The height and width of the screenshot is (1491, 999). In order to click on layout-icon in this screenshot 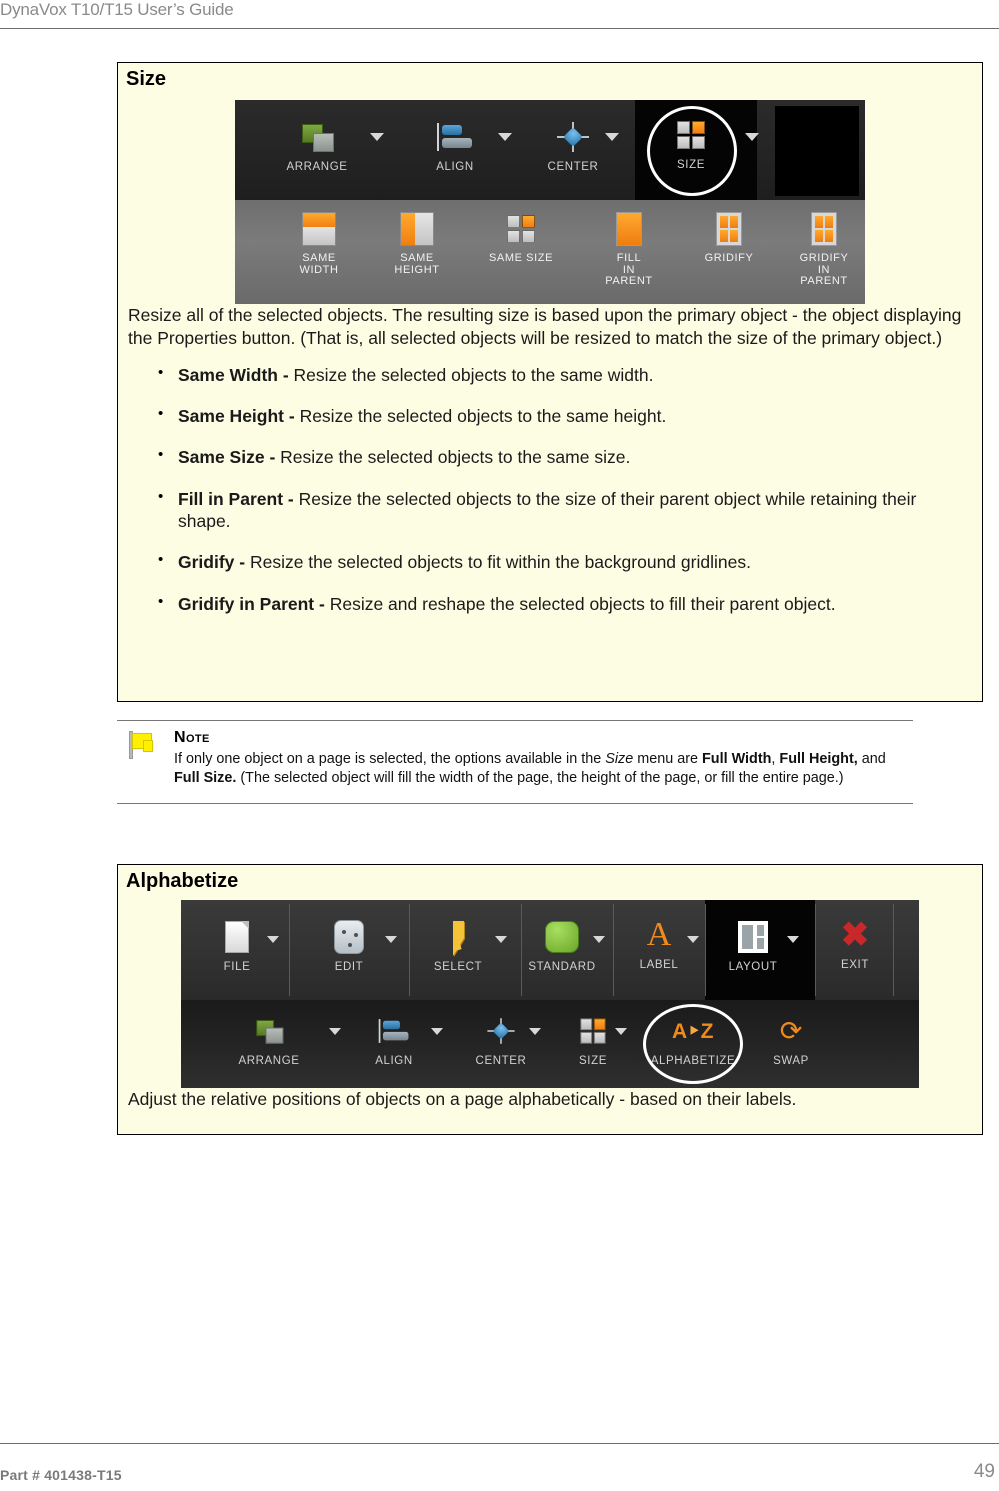, I will do `click(753, 937)`.